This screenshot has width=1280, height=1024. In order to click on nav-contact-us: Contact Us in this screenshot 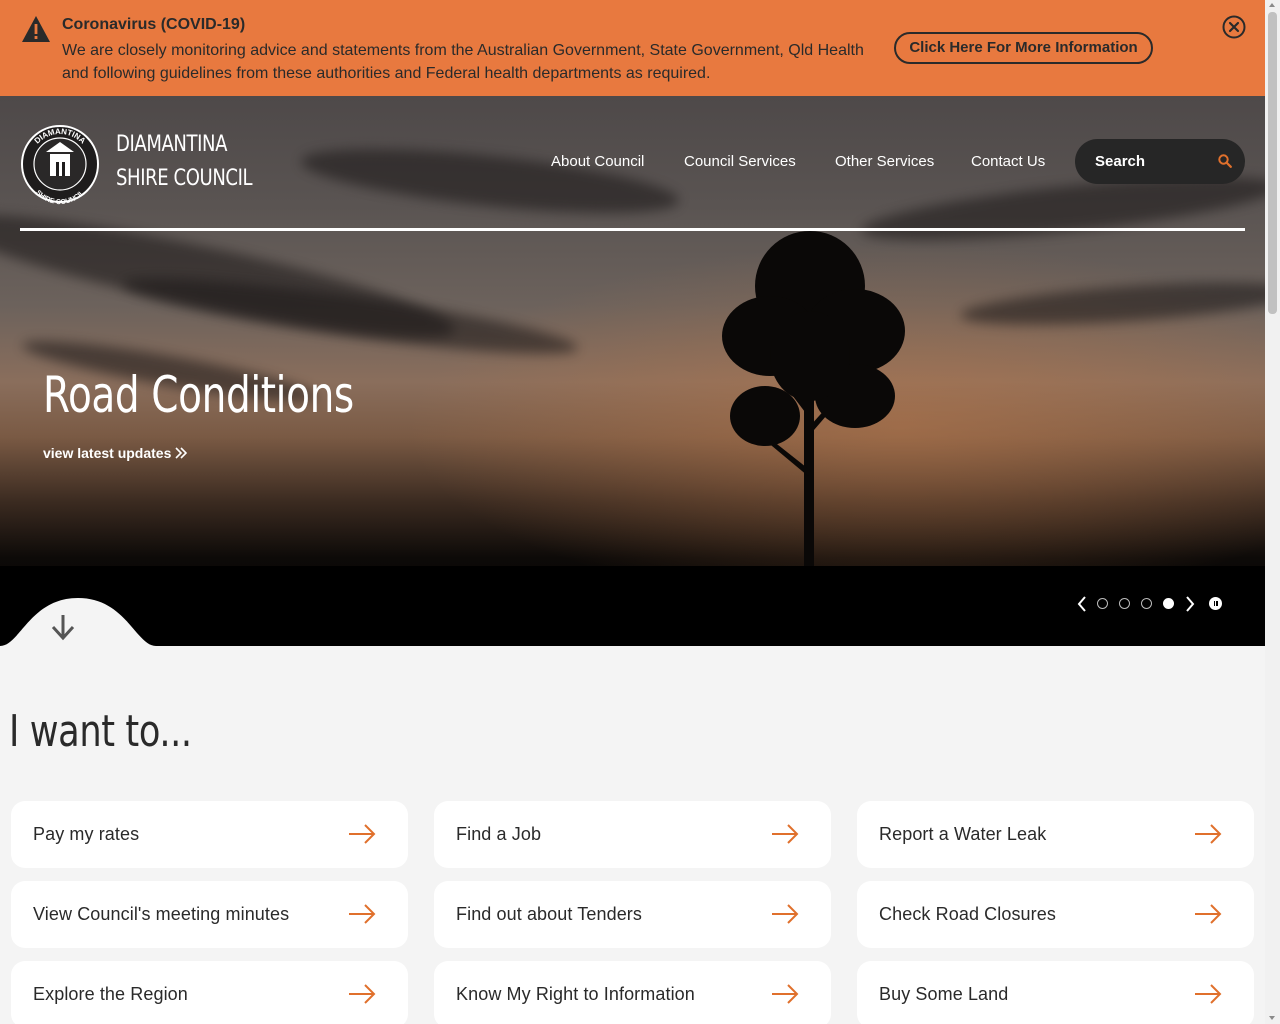, I will do `click(1008, 161)`.